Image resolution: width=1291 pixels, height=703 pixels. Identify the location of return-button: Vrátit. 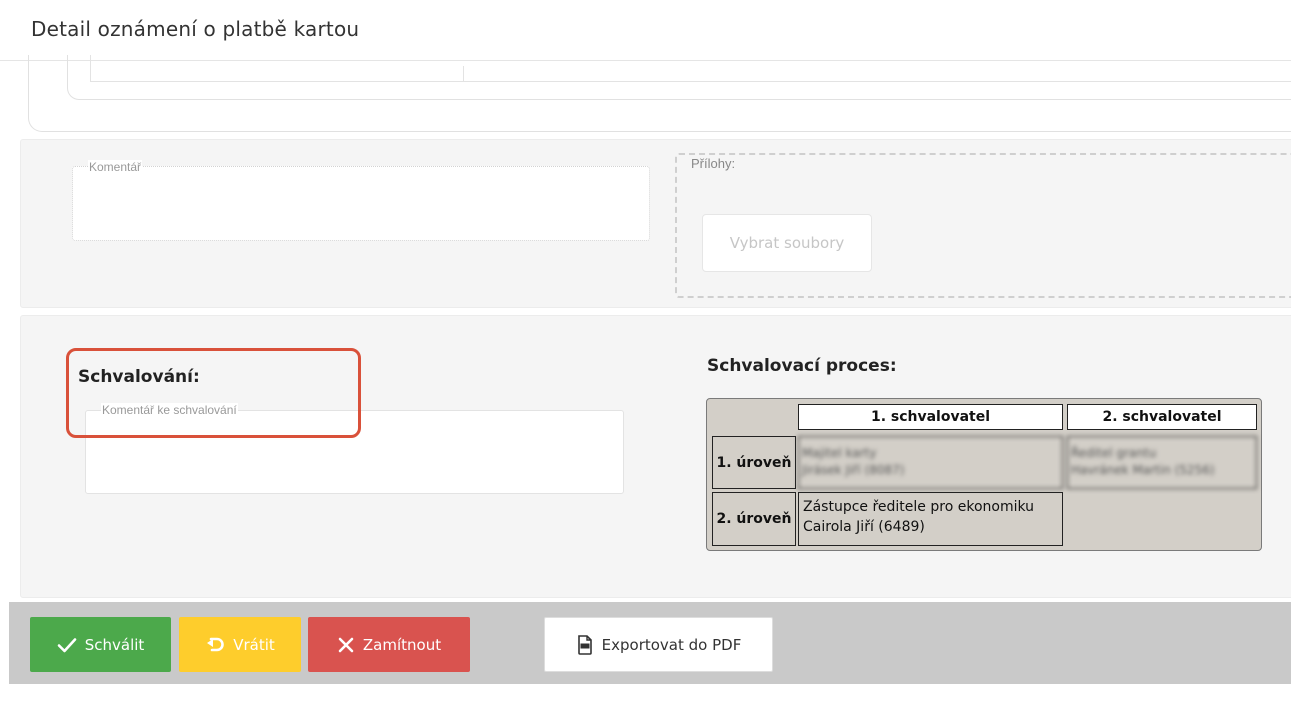
(240, 644).